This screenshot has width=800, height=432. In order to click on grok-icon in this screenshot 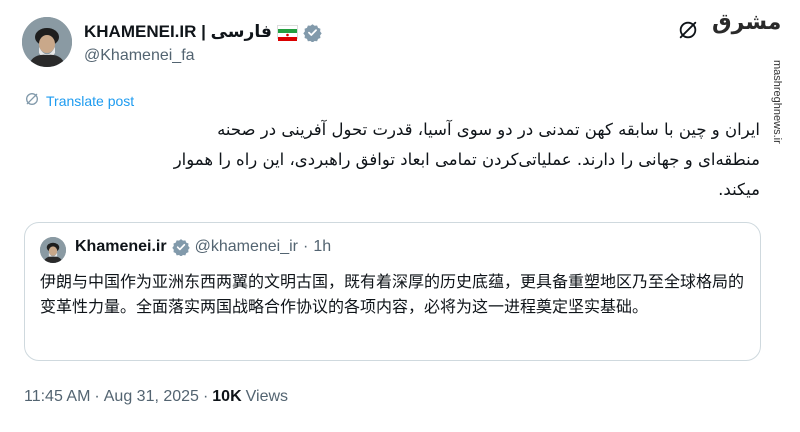, I will do `click(688, 30)`.